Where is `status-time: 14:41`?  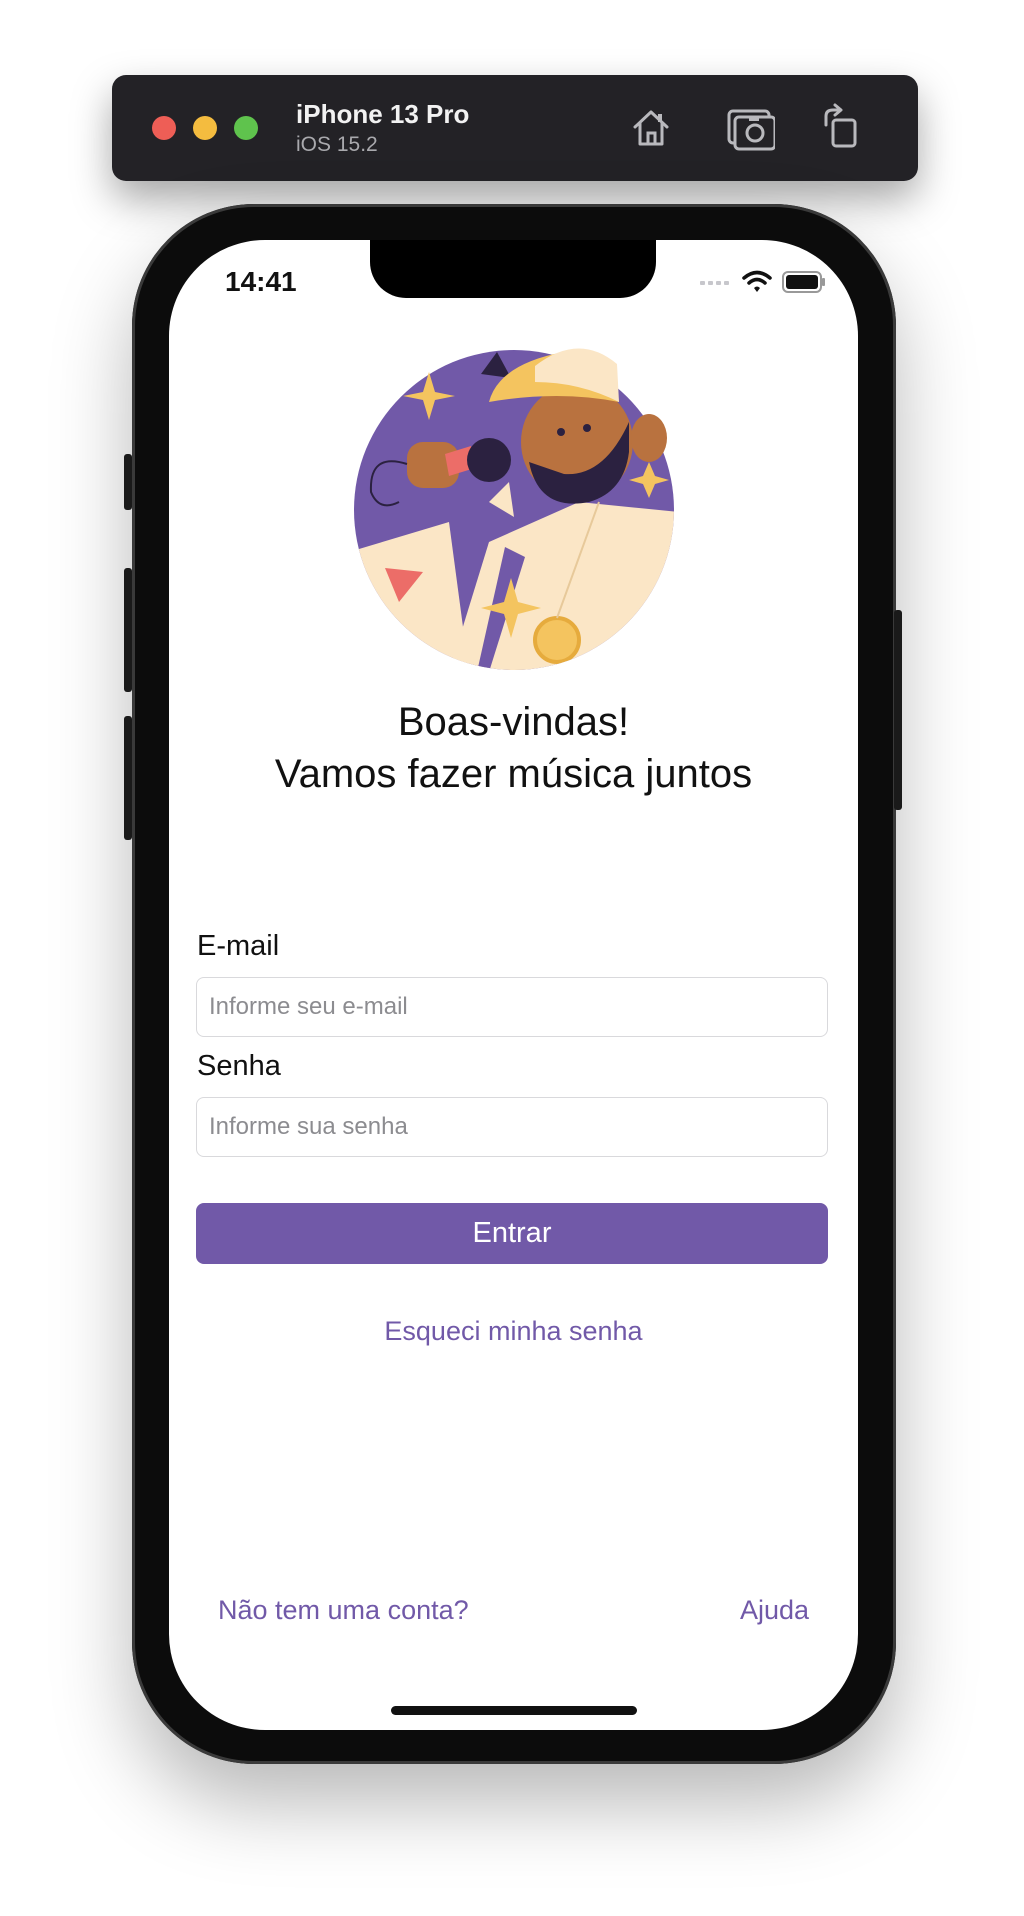
status-time: 14:41 is located at coordinates (261, 281).